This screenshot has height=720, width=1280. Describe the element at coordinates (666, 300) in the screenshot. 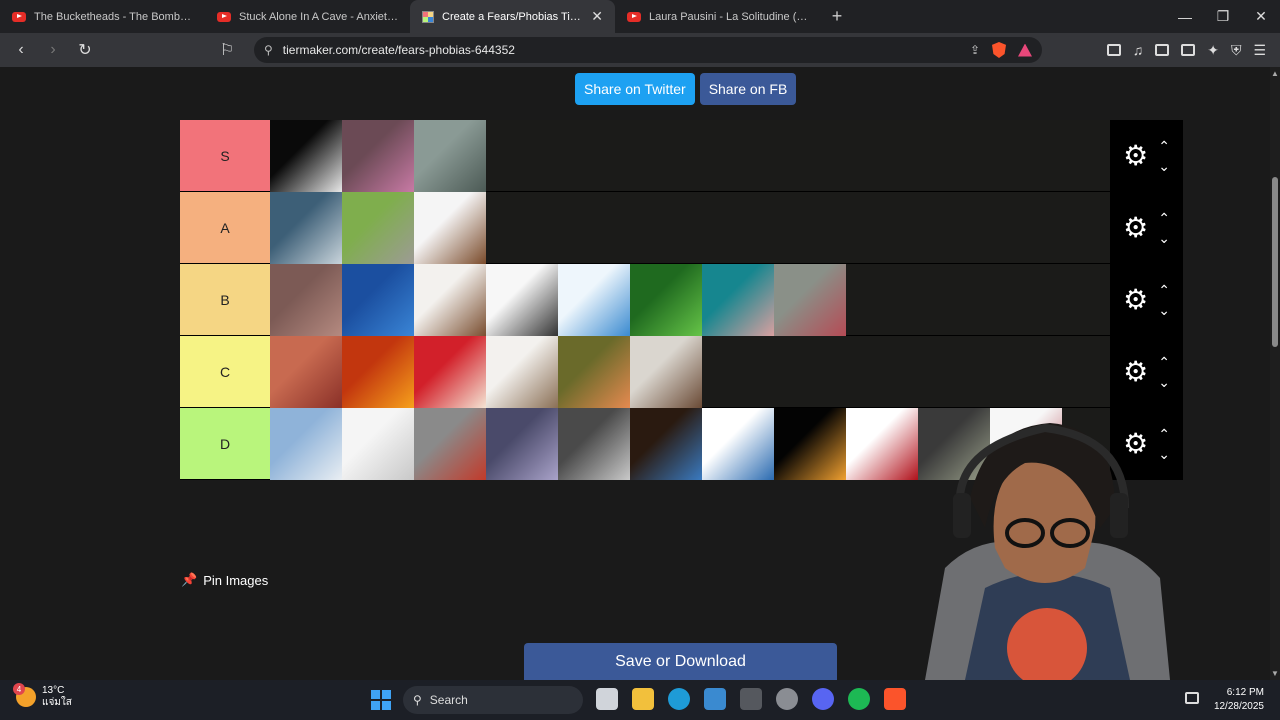

I see `tier-item-green-snake` at that location.